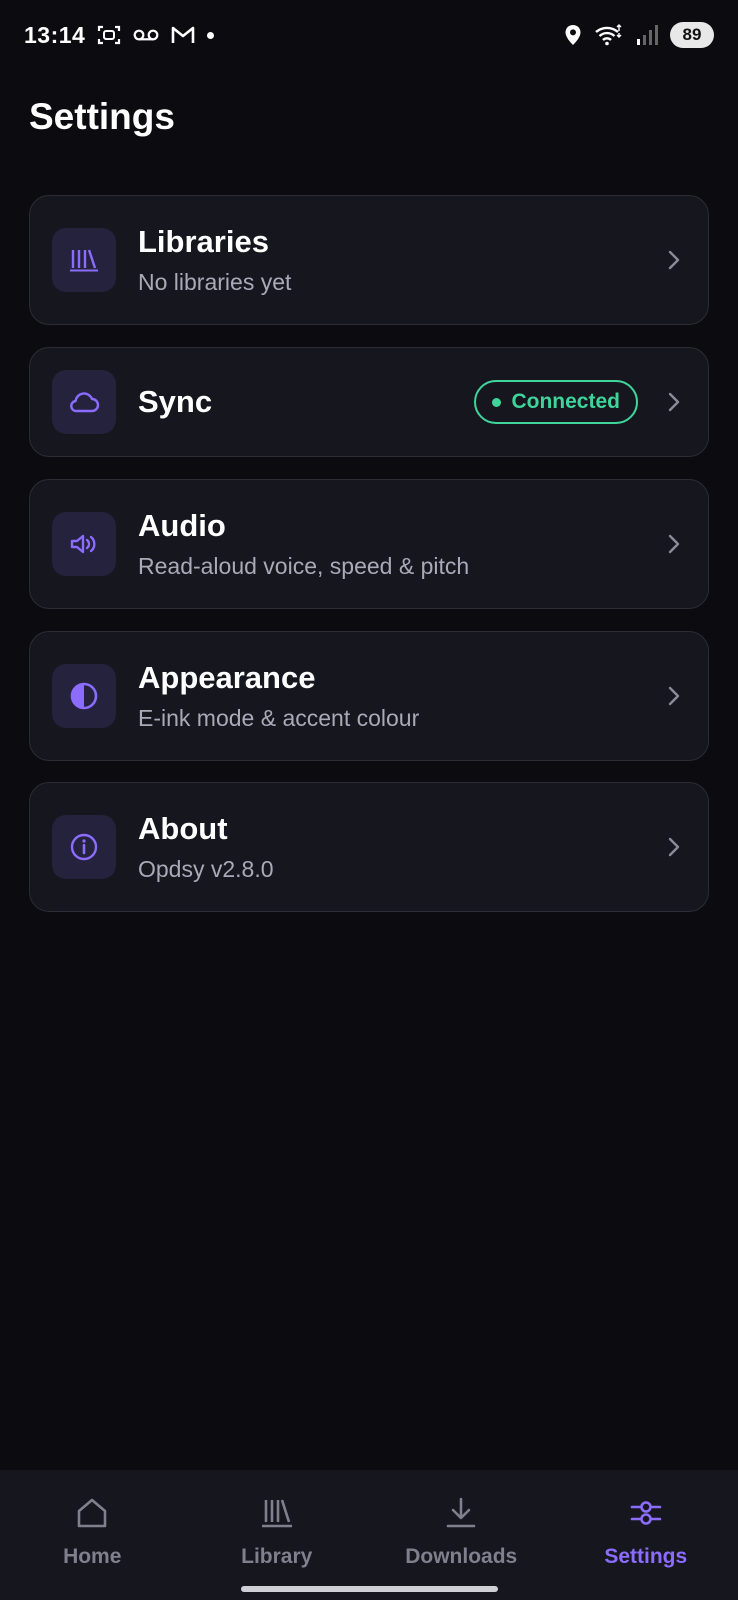 The width and height of the screenshot is (738, 1600). Describe the element at coordinates (175, 402) in the screenshot. I see `sync-title: Sync` at that location.